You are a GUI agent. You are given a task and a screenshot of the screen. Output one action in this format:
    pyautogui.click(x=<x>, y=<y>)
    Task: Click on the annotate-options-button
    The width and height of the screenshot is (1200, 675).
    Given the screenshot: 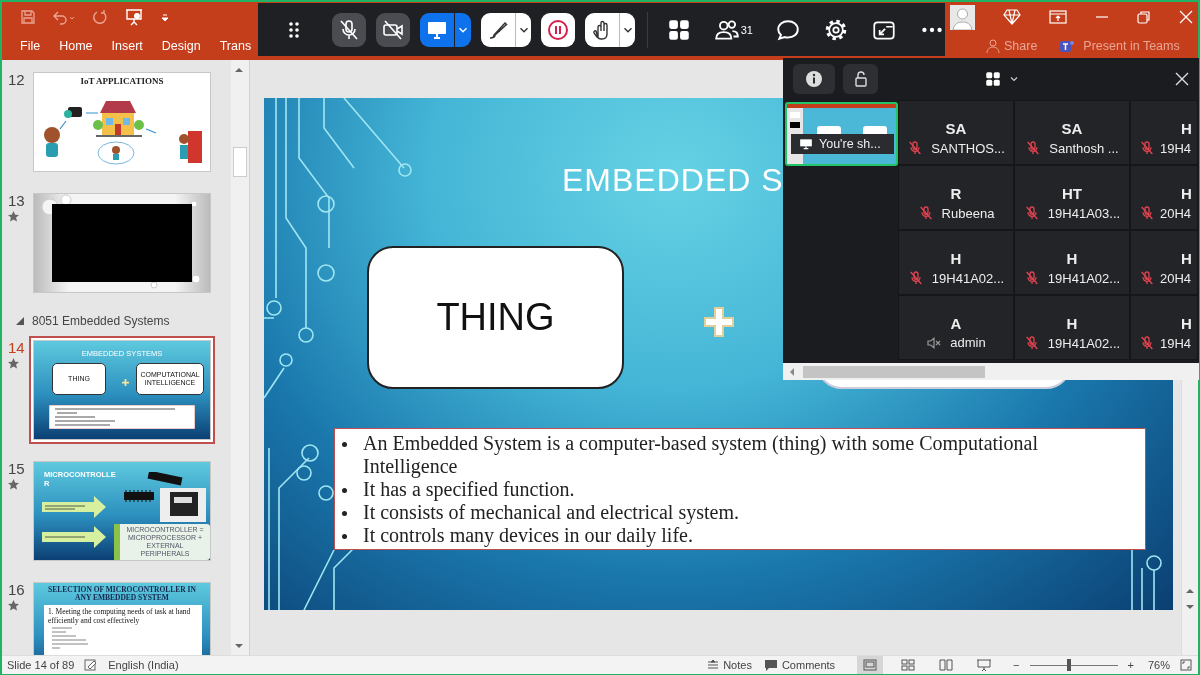 What is the action you would take?
    pyautogui.click(x=523, y=29)
    